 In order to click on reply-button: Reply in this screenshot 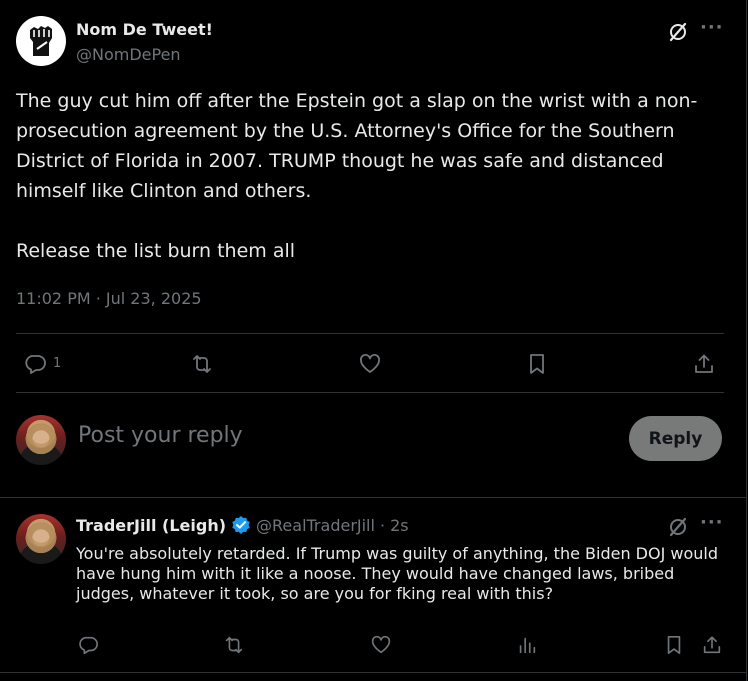, I will do `click(675, 438)`.